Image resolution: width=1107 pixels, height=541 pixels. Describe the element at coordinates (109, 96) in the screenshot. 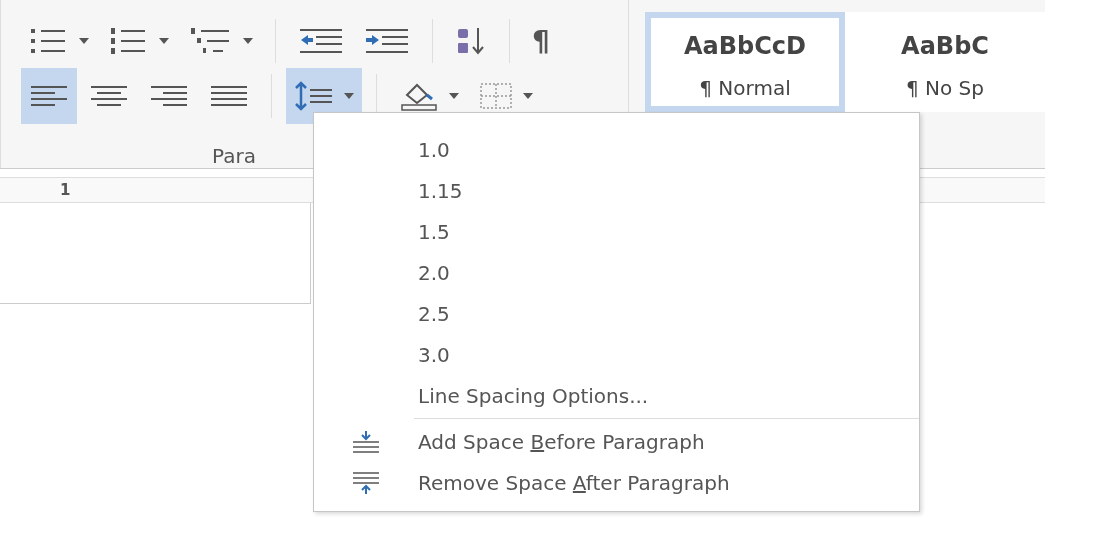

I see `align-center-icon` at that location.